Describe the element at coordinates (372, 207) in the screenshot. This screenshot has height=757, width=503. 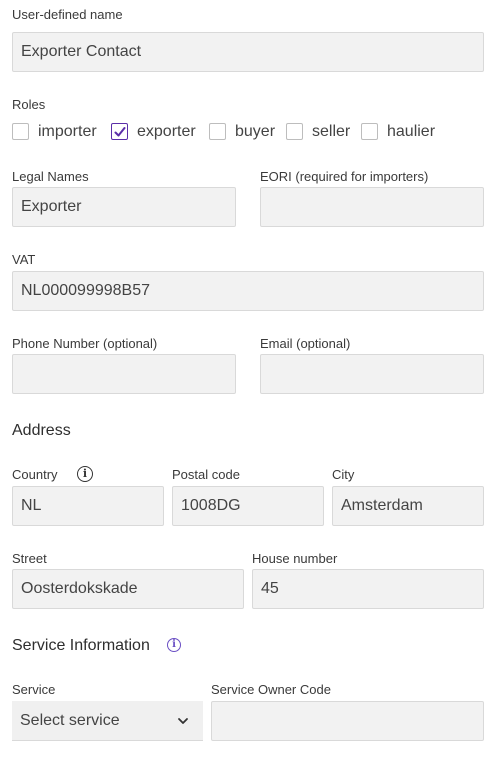
I see `eori-input` at that location.